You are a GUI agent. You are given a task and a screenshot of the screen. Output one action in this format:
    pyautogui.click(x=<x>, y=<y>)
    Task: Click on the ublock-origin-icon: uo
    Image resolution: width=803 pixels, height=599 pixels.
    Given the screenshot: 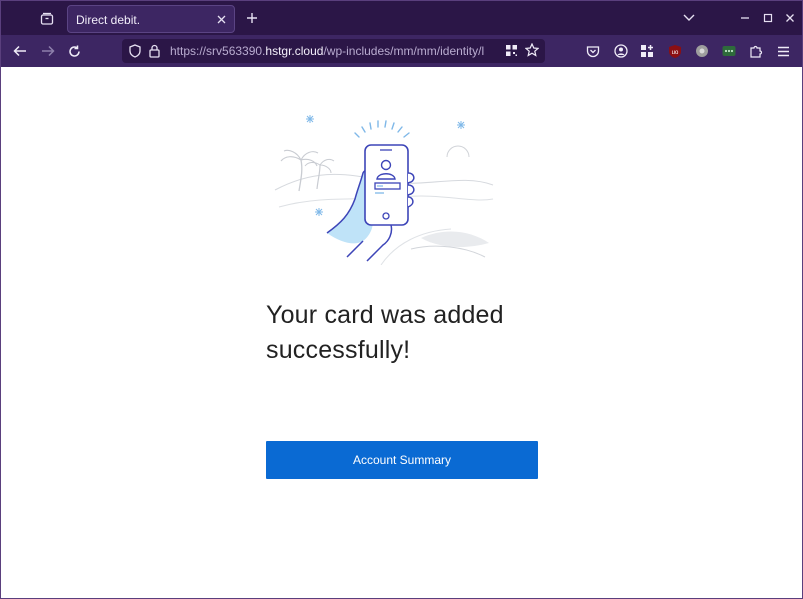 What is the action you would take?
    pyautogui.click(x=675, y=51)
    